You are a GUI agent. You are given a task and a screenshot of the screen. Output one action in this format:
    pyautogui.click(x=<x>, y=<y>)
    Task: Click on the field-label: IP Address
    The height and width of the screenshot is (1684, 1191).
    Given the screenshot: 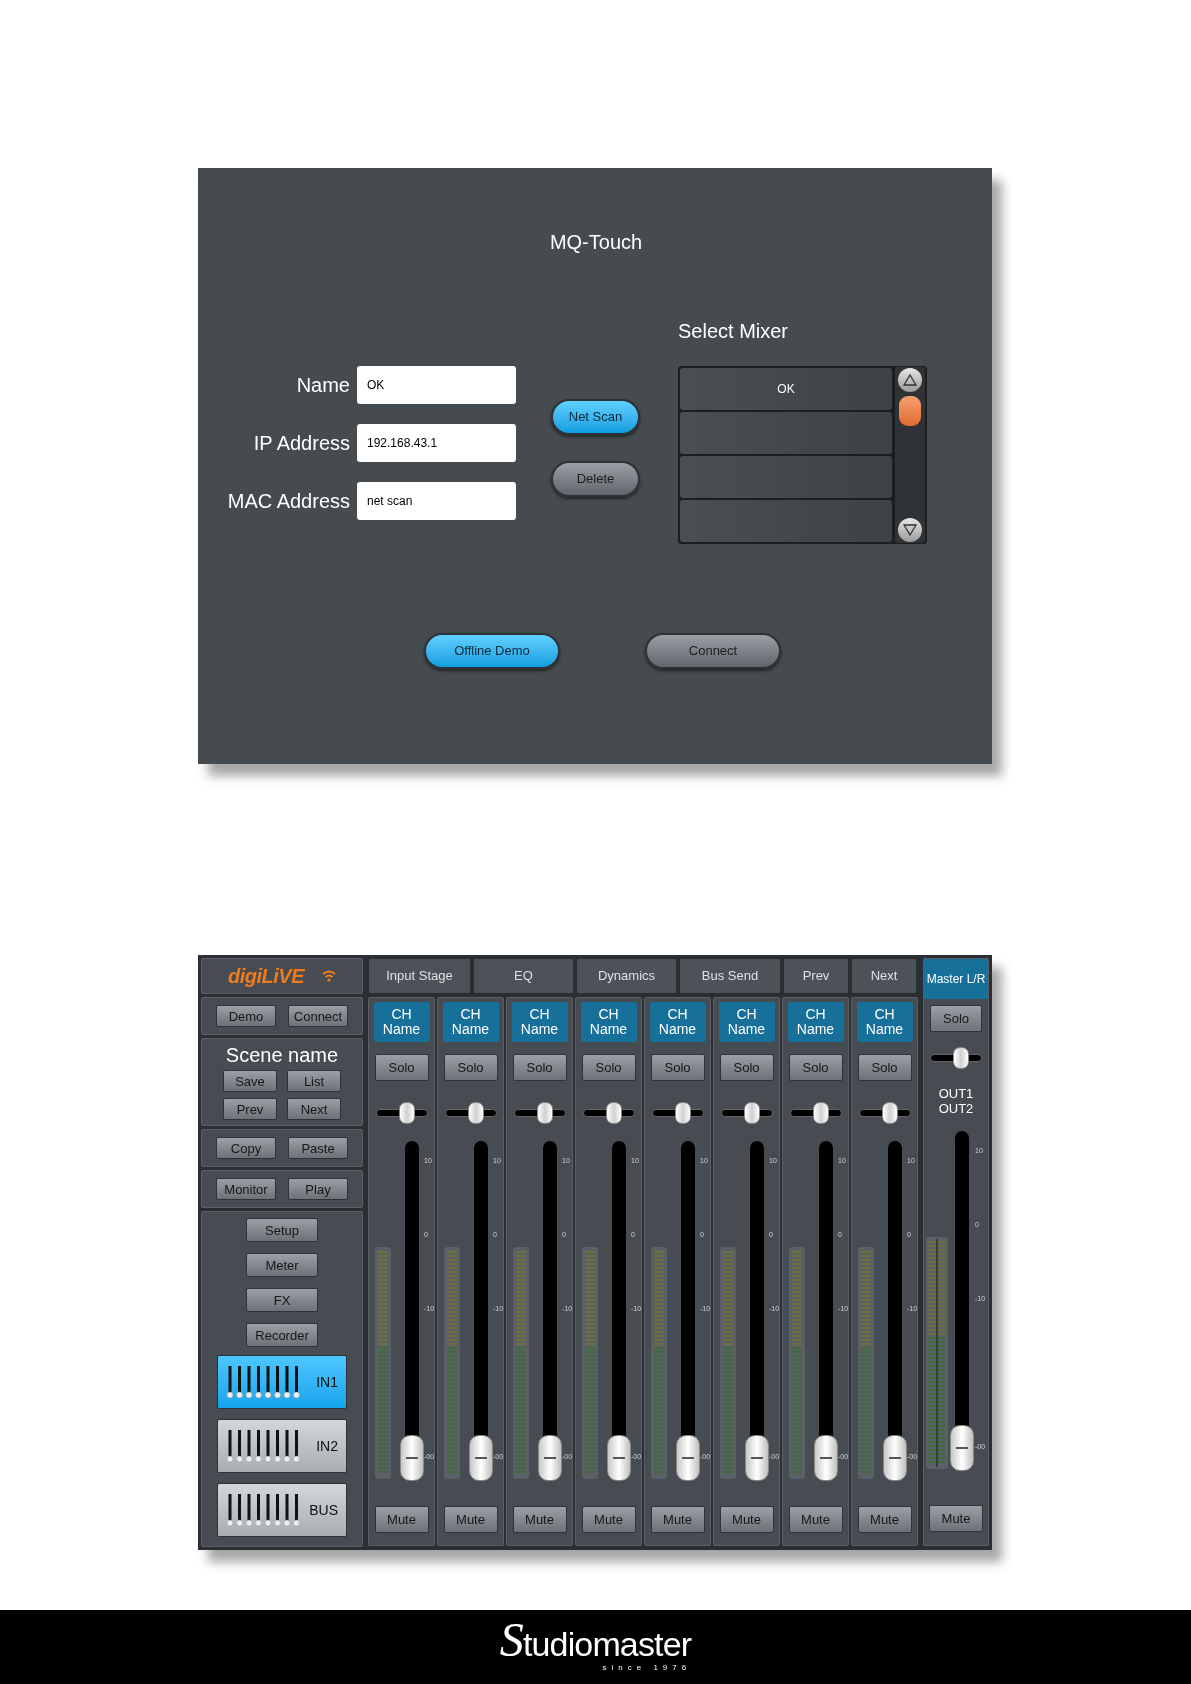 What is the action you would take?
    pyautogui.click(x=301, y=443)
    